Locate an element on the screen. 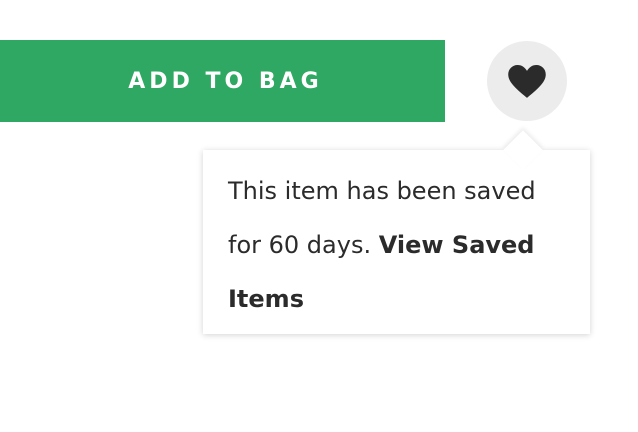  save-item-button is located at coordinates (527, 81).